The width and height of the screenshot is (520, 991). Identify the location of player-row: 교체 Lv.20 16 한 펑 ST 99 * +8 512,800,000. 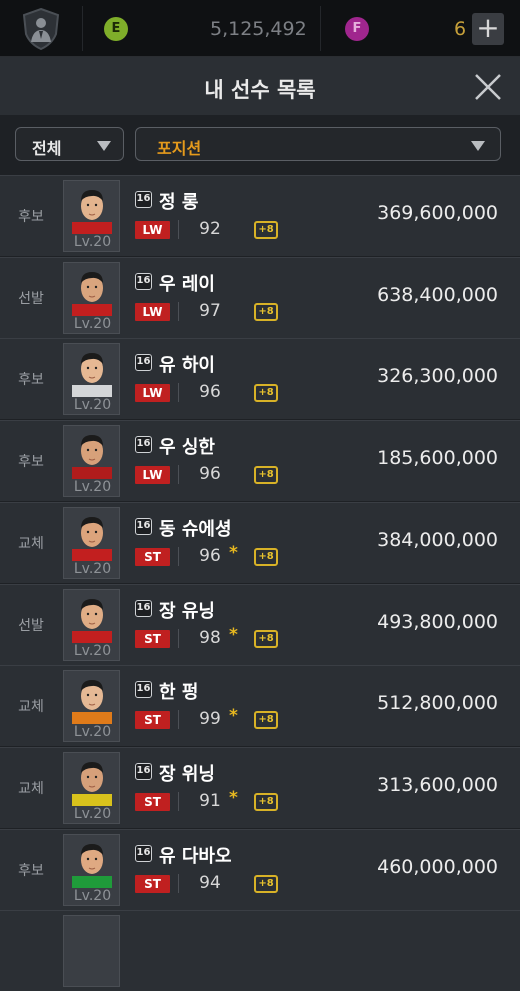
(260, 706).